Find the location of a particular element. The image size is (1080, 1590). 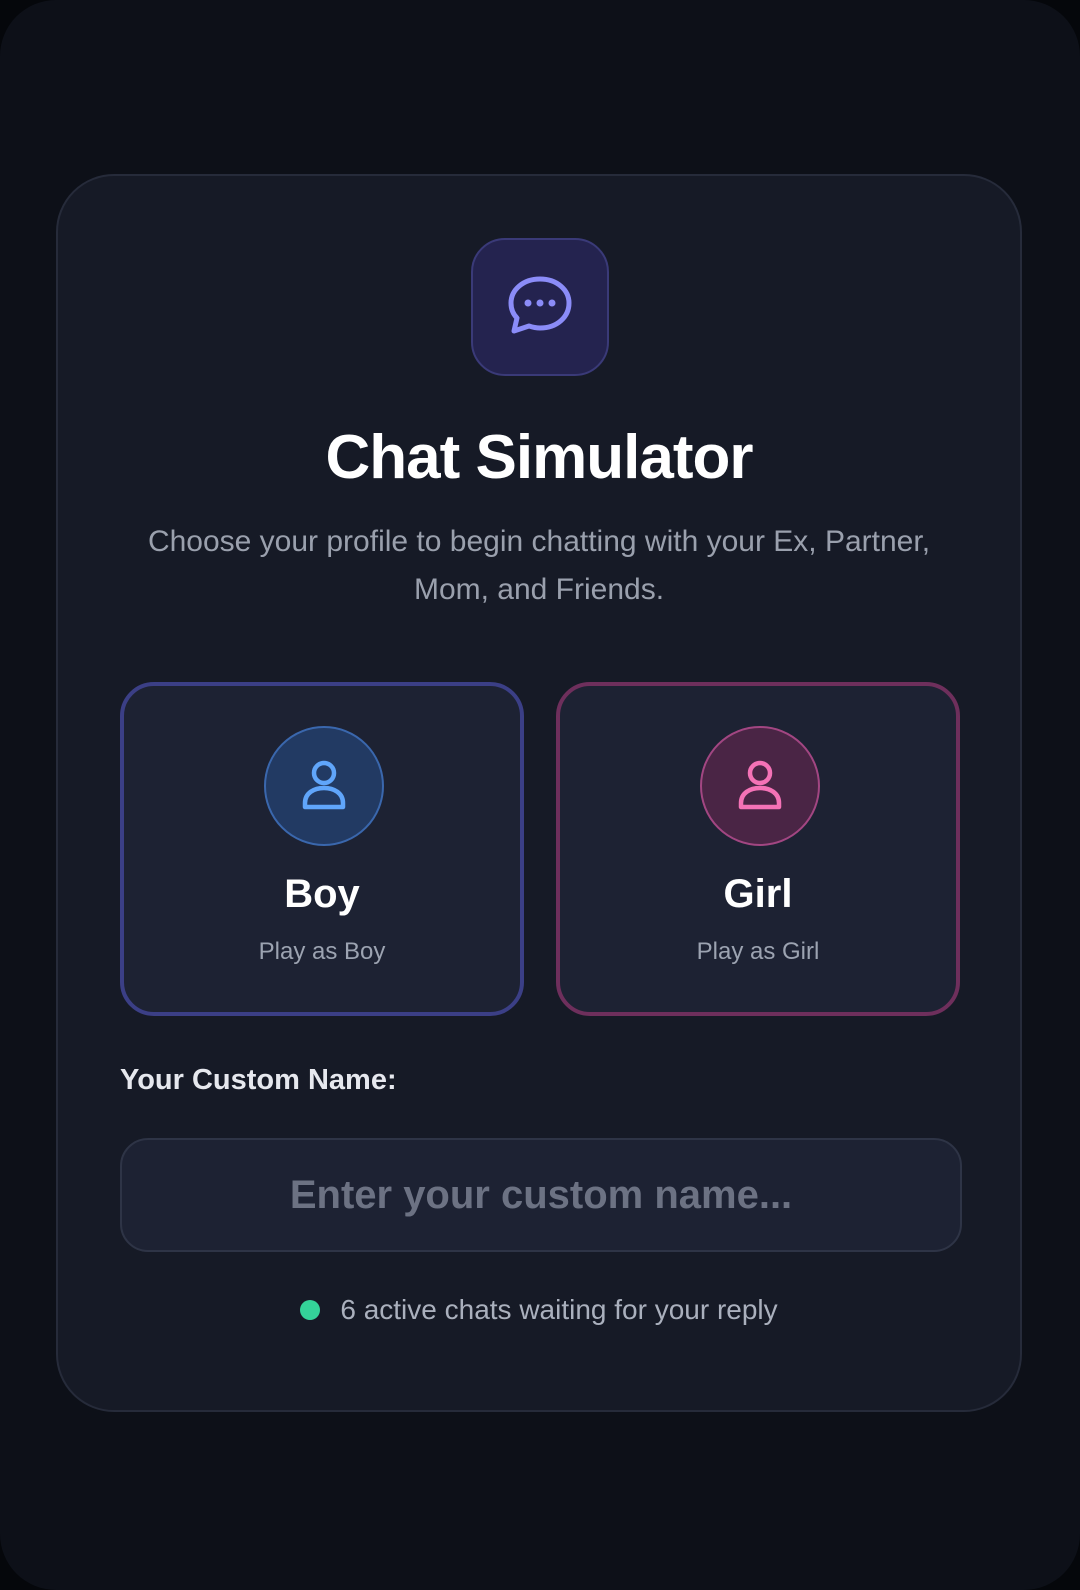

active-chats-text: 6 active chats waiting for your reply is located at coordinates (559, 1309).